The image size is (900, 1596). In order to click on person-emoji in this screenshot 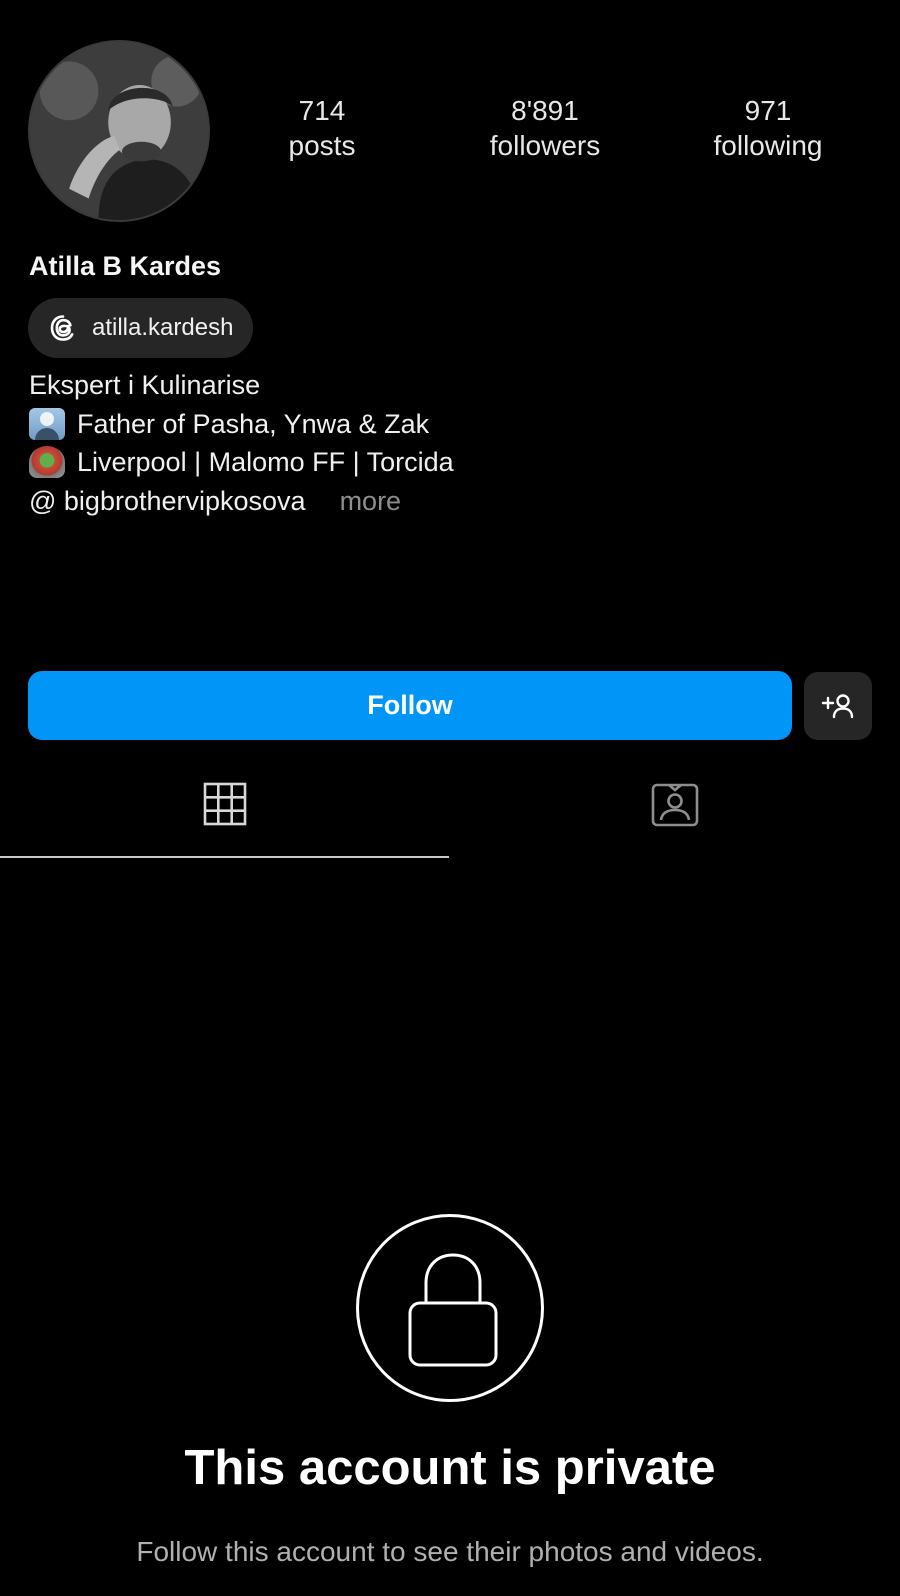, I will do `click(47, 423)`.